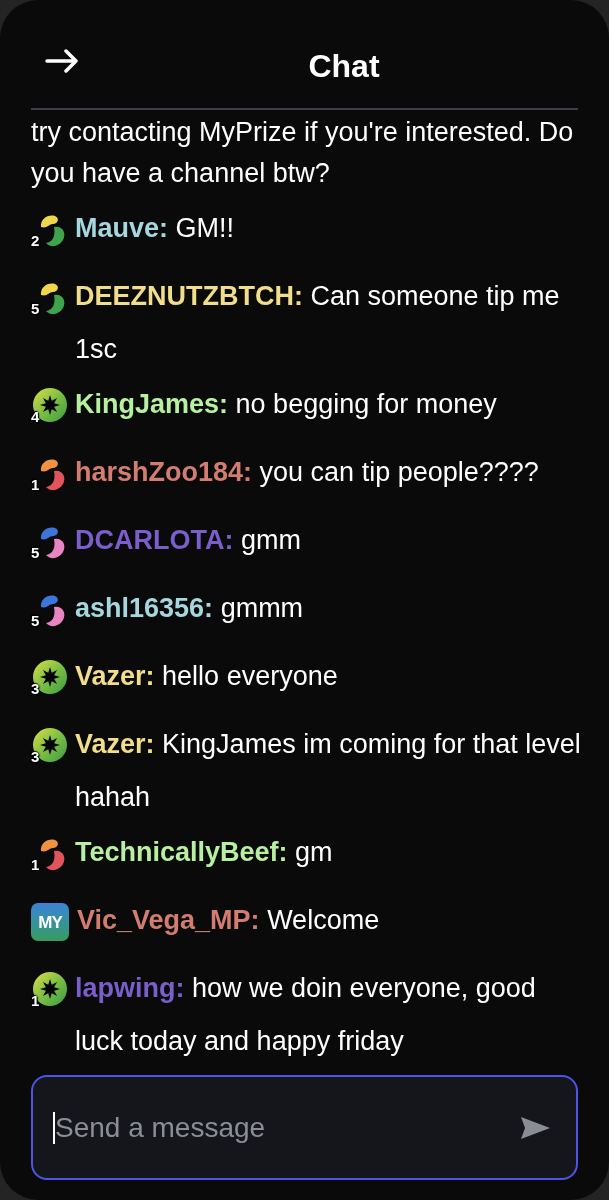 The image size is (609, 1200). Describe the element at coordinates (288, 1127) in the screenshot. I see `message-input: Send a message` at that location.